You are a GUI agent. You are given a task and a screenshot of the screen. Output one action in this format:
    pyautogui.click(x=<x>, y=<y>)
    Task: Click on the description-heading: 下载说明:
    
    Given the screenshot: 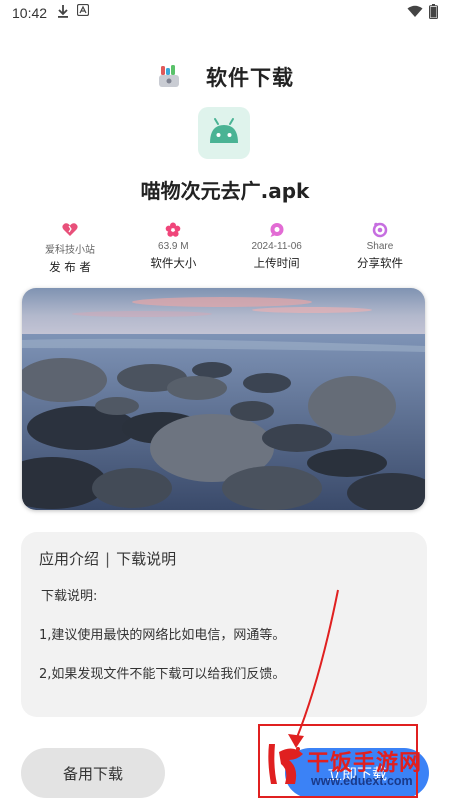 What is the action you would take?
    pyautogui.click(x=69, y=596)
    